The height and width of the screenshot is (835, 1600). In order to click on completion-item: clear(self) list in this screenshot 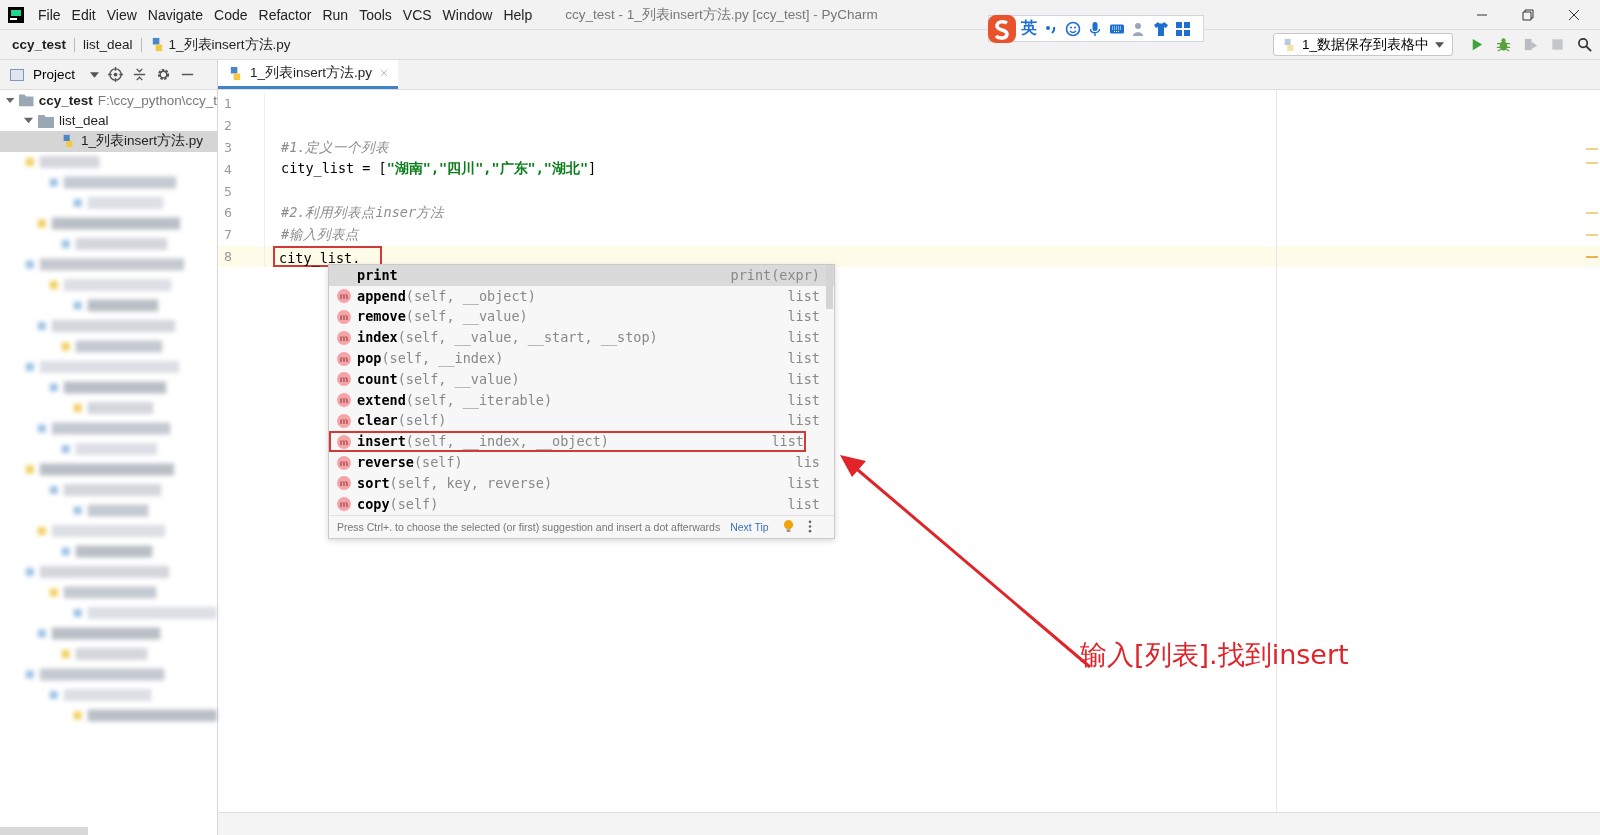, I will do `click(581, 421)`.